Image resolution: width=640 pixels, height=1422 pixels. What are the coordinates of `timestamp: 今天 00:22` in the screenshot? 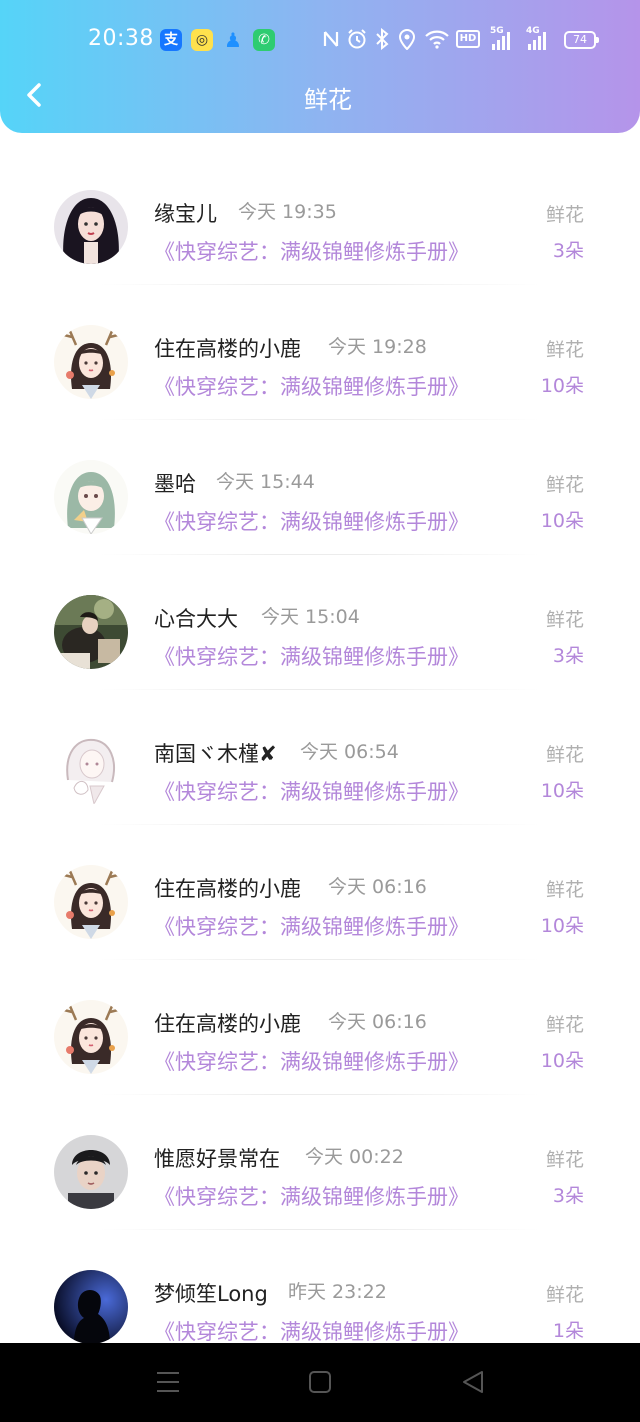 It's located at (354, 1157).